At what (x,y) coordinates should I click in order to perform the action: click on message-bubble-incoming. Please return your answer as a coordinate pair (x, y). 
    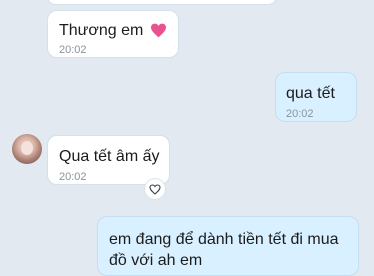
    Looking at the image, I should click on (162, 2).